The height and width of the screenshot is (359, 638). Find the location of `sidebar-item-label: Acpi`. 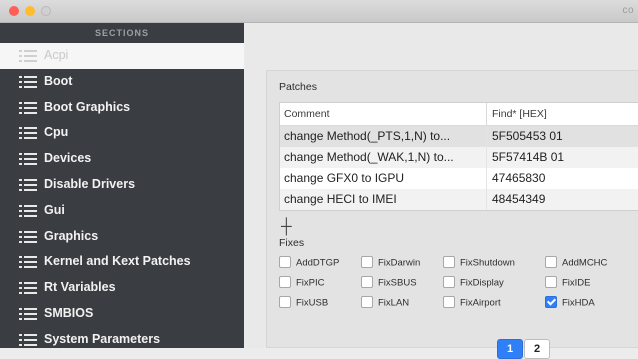

sidebar-item-label: Acpi is located at coordinates (56, 55).